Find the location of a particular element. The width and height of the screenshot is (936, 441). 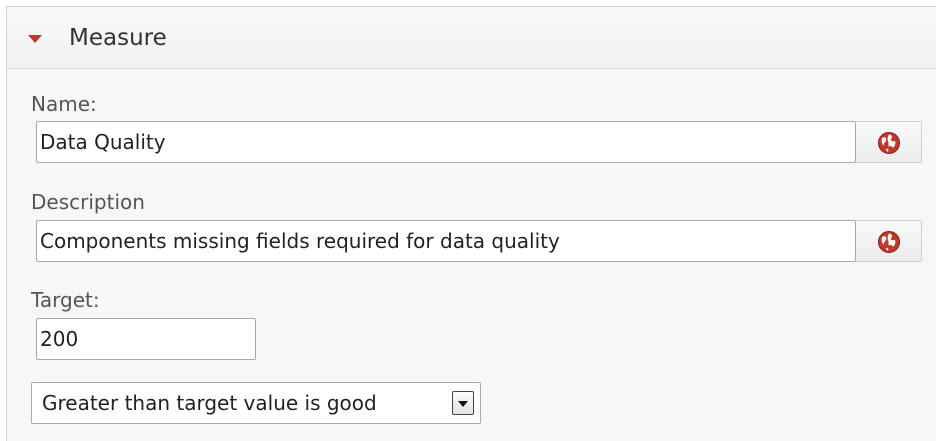

dropdown-arrow-icon is located at coordinates (463, 403).